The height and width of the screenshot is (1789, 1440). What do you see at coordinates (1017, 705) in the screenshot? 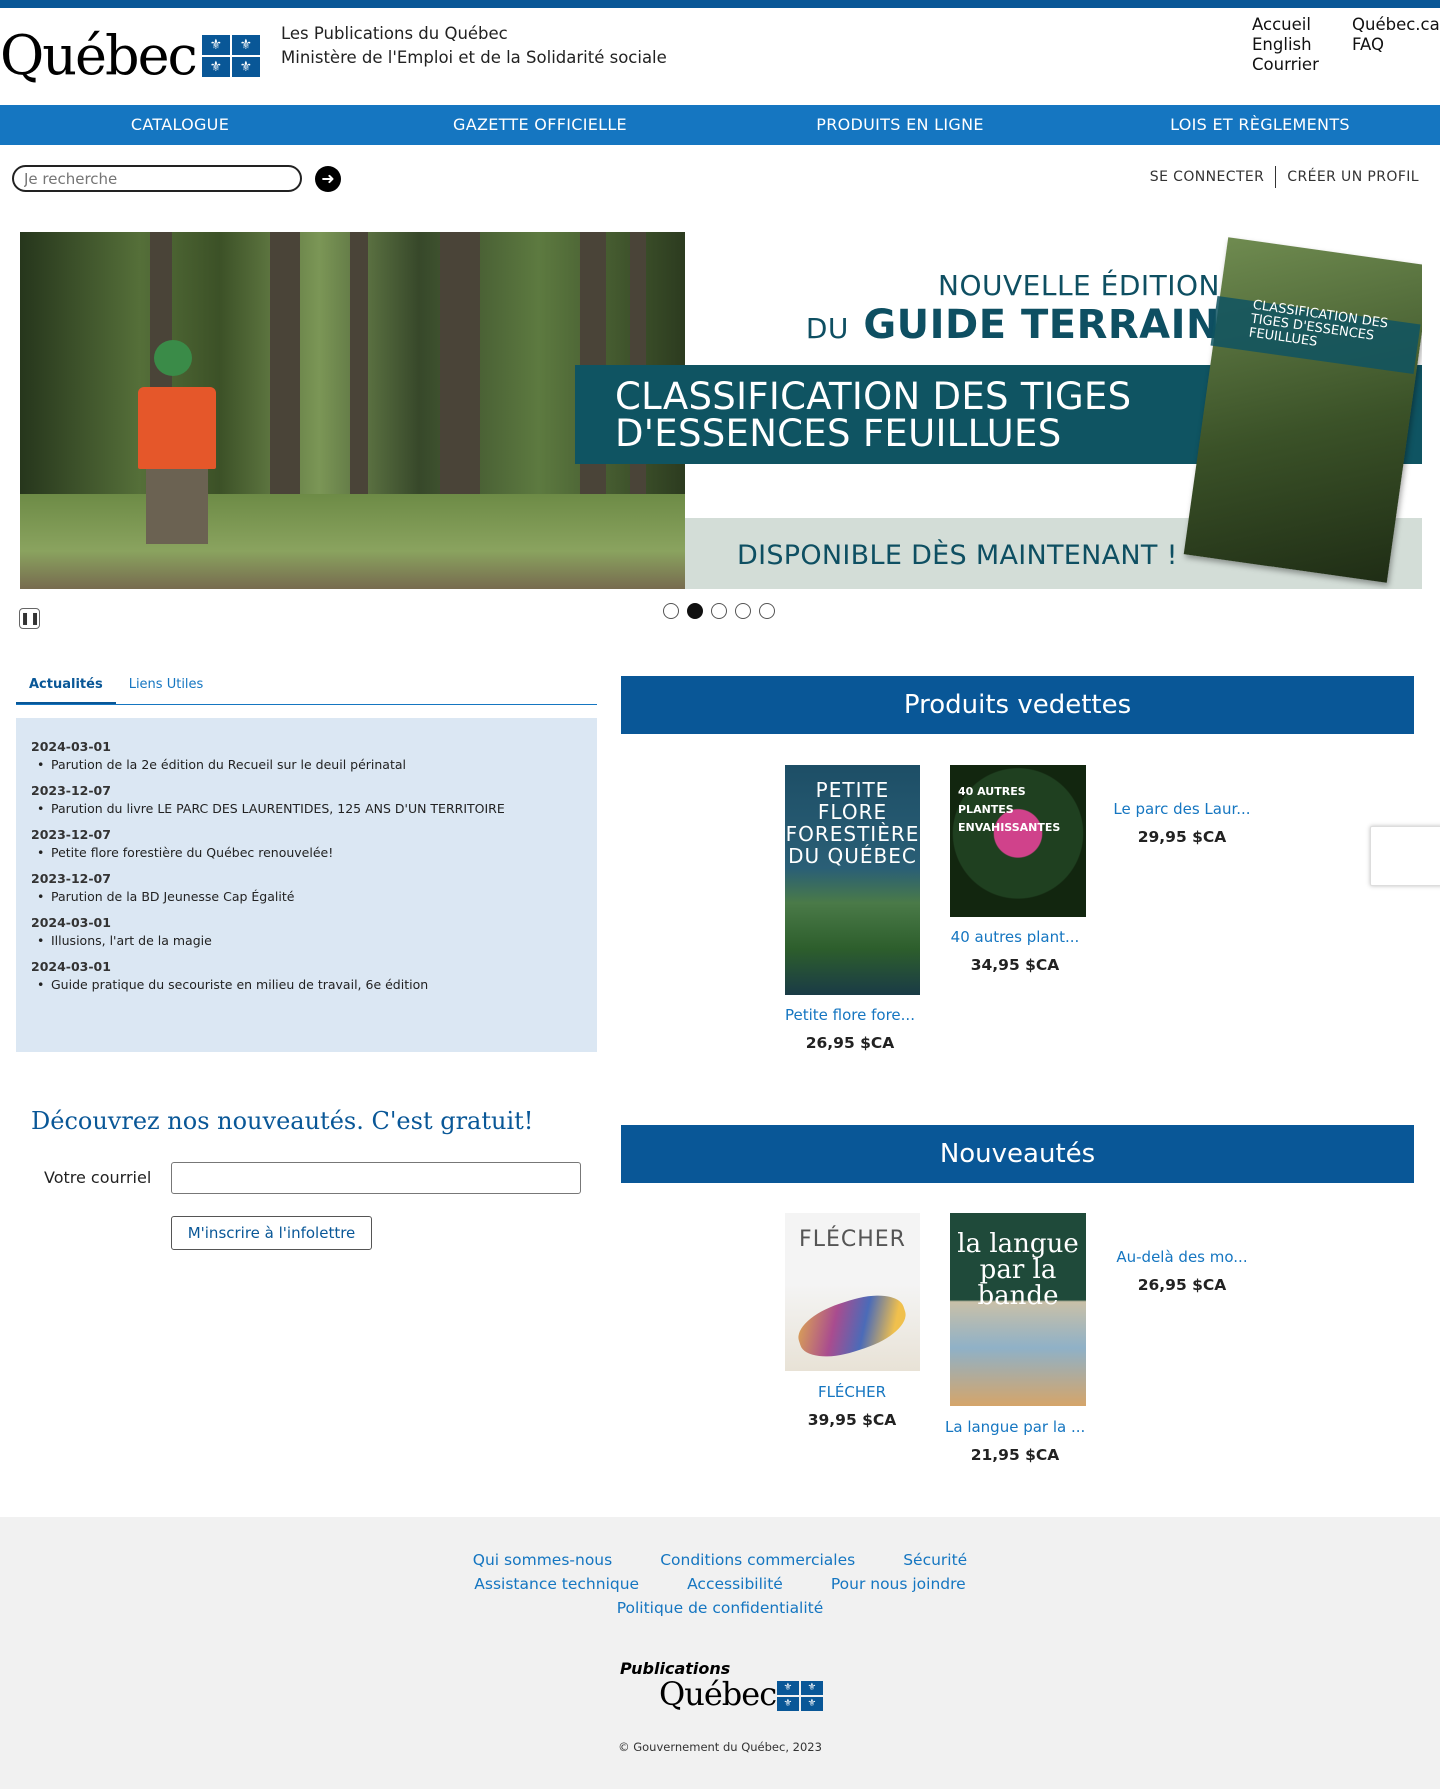
I see `featured-products-title: Produits vedettes` at bounding box center [1017, 705].